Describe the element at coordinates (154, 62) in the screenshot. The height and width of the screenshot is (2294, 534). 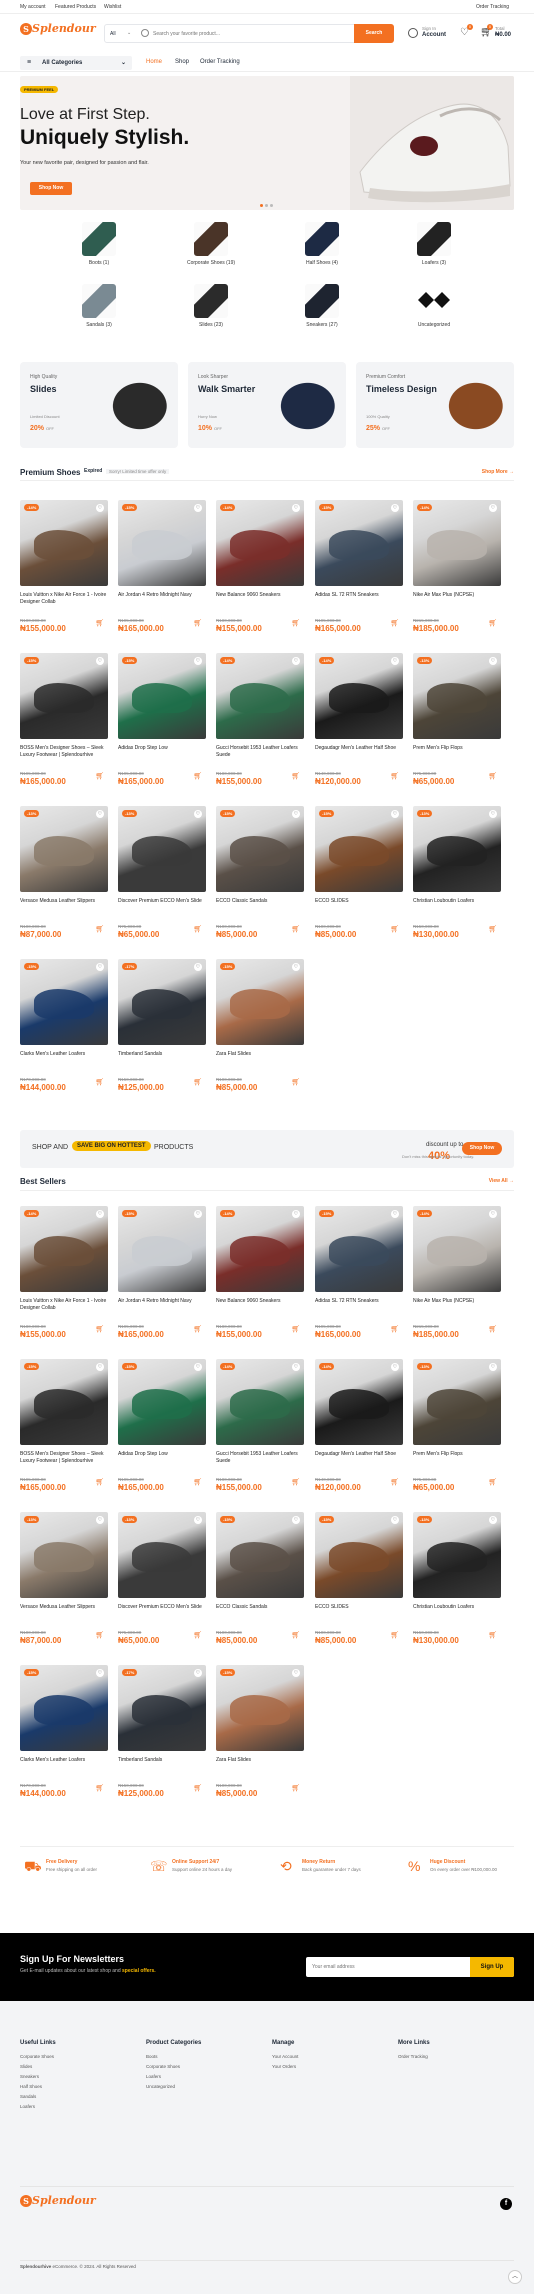
I see `nav-home: Home` at that location.